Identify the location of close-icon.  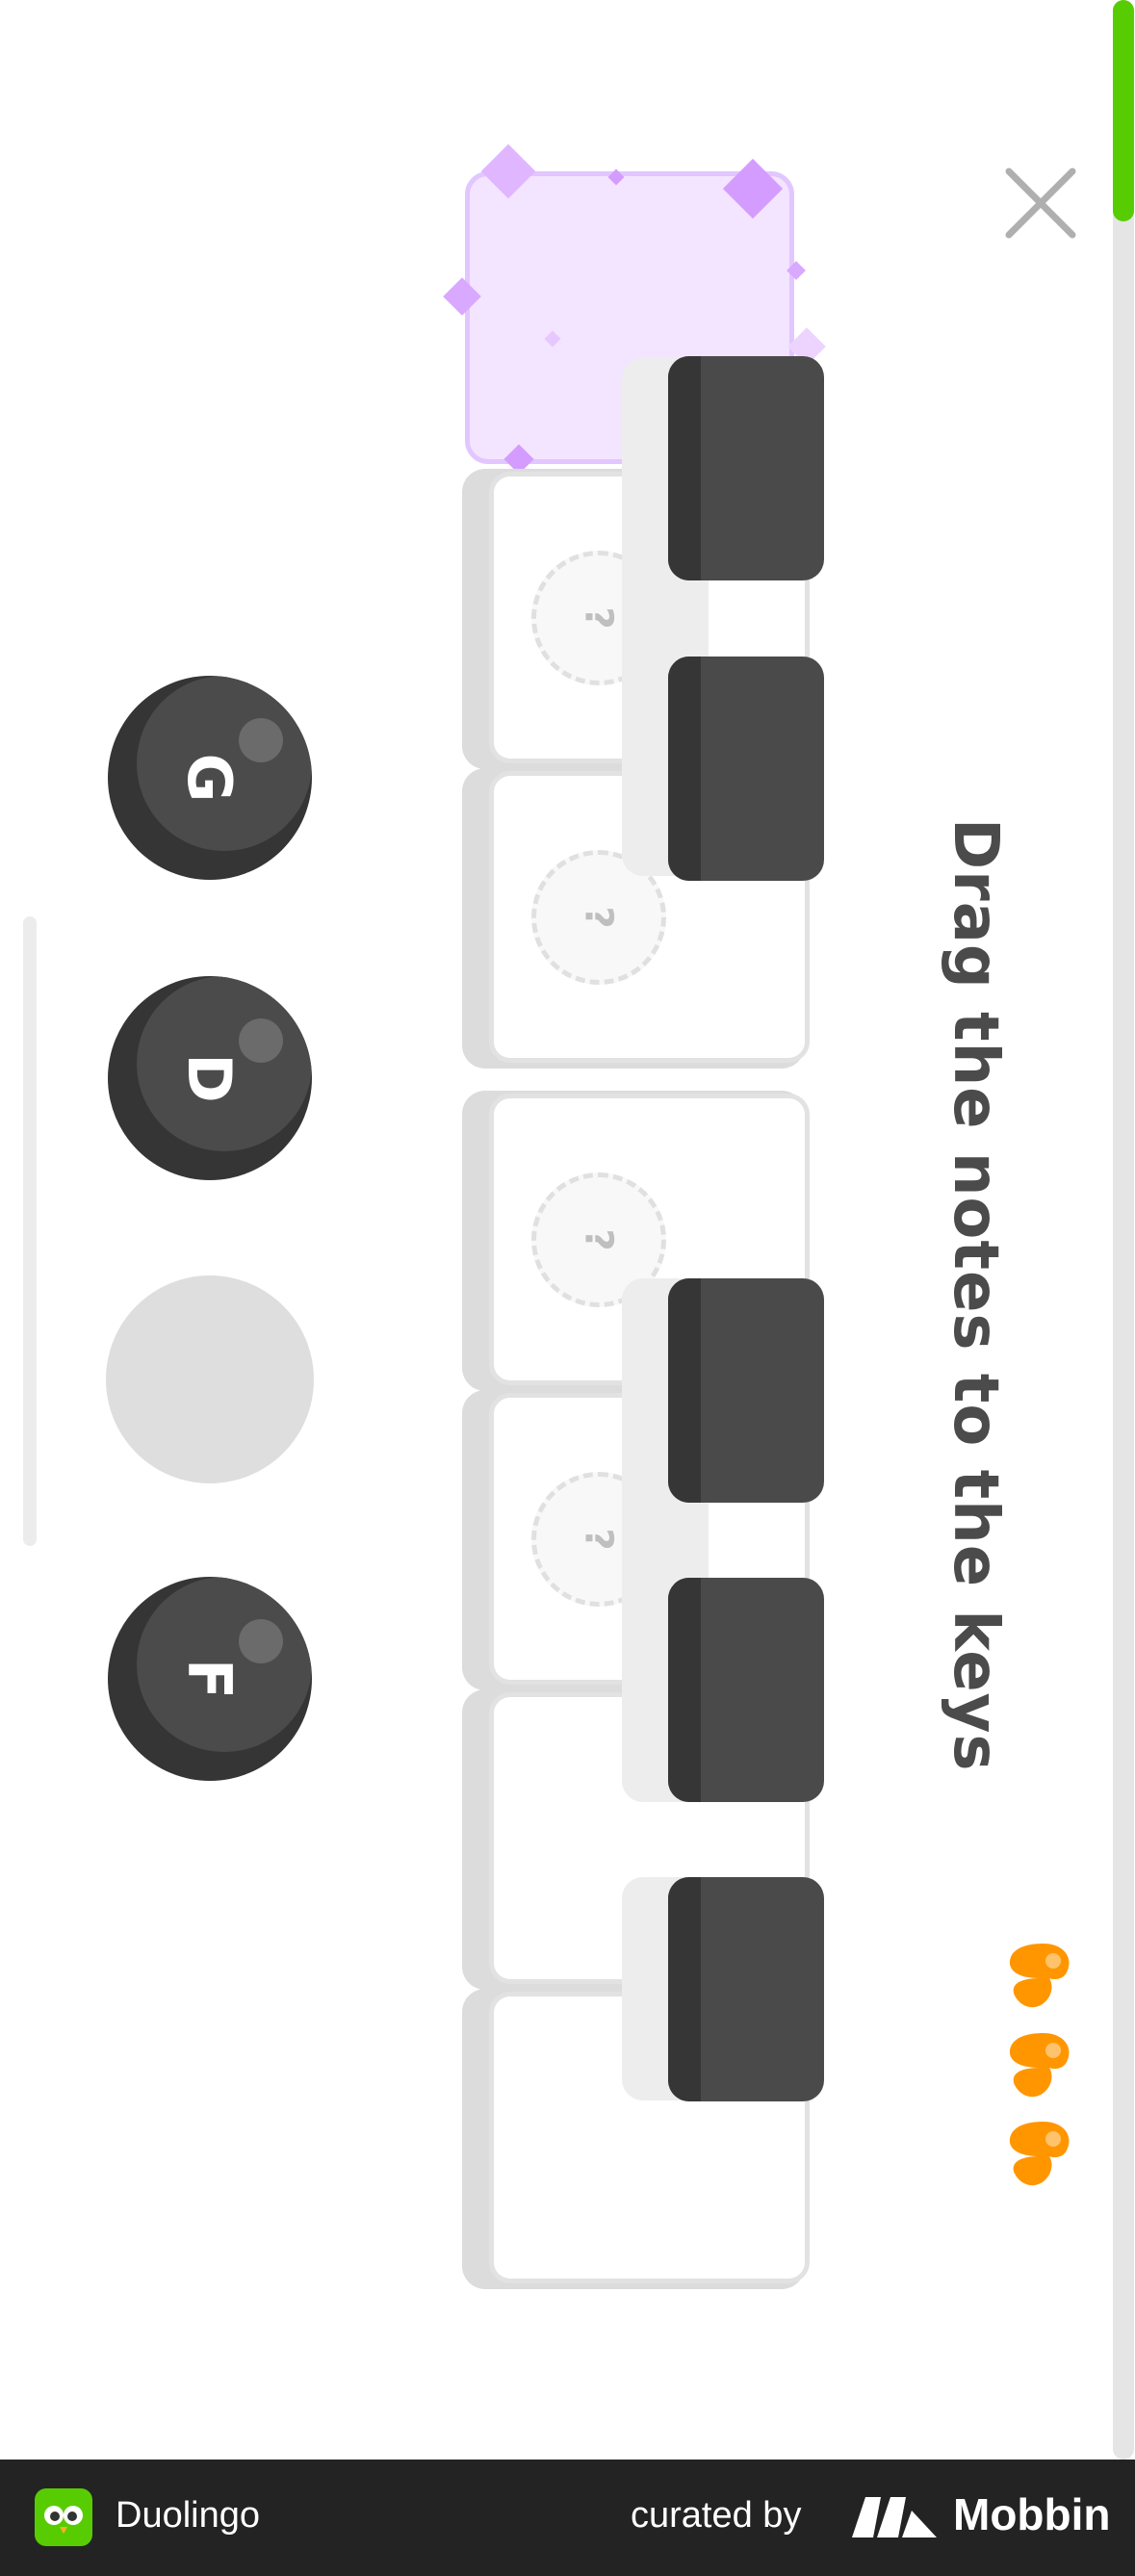
(1040, 204).